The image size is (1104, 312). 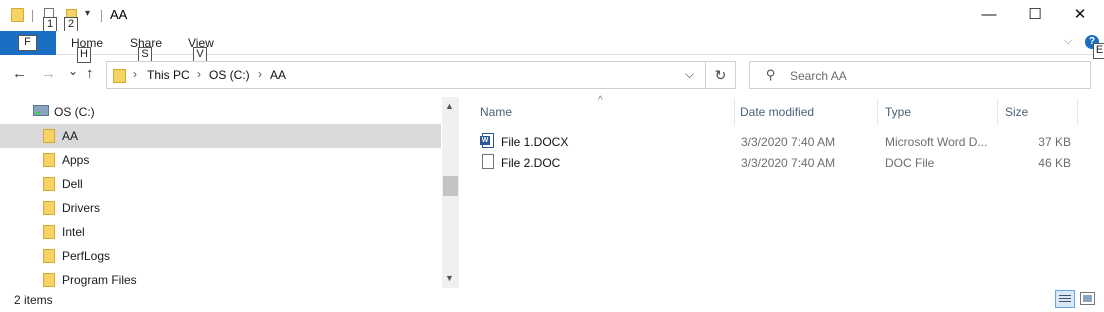 What do you see at coordinates (804, 112) in the screenshot?
I see `column-header-date: Date modified` at bounding box center [804, 112].